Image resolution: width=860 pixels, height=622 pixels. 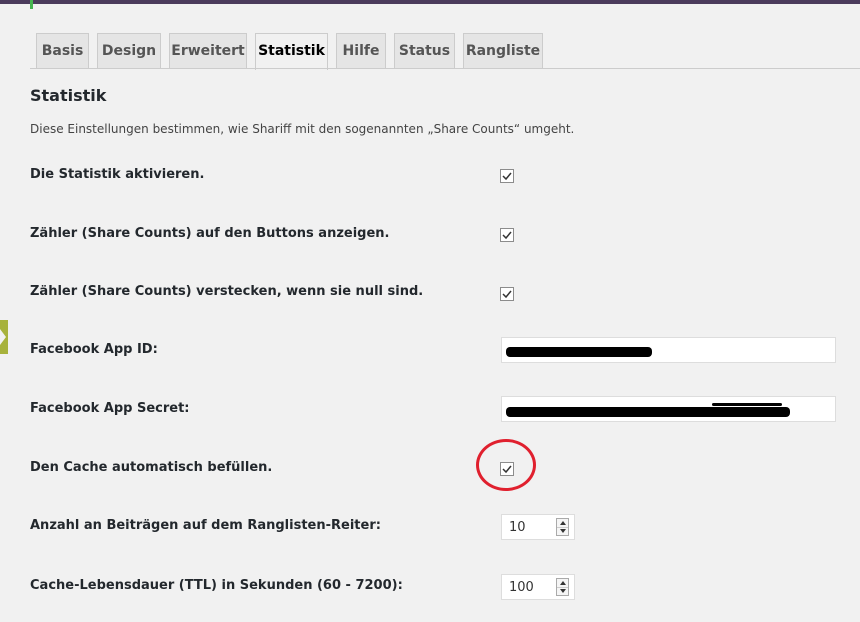 What do you see at coordinates (668, 350) in the screenshot?
I see `fb-app-id-input` at bounding box center [668, 350].